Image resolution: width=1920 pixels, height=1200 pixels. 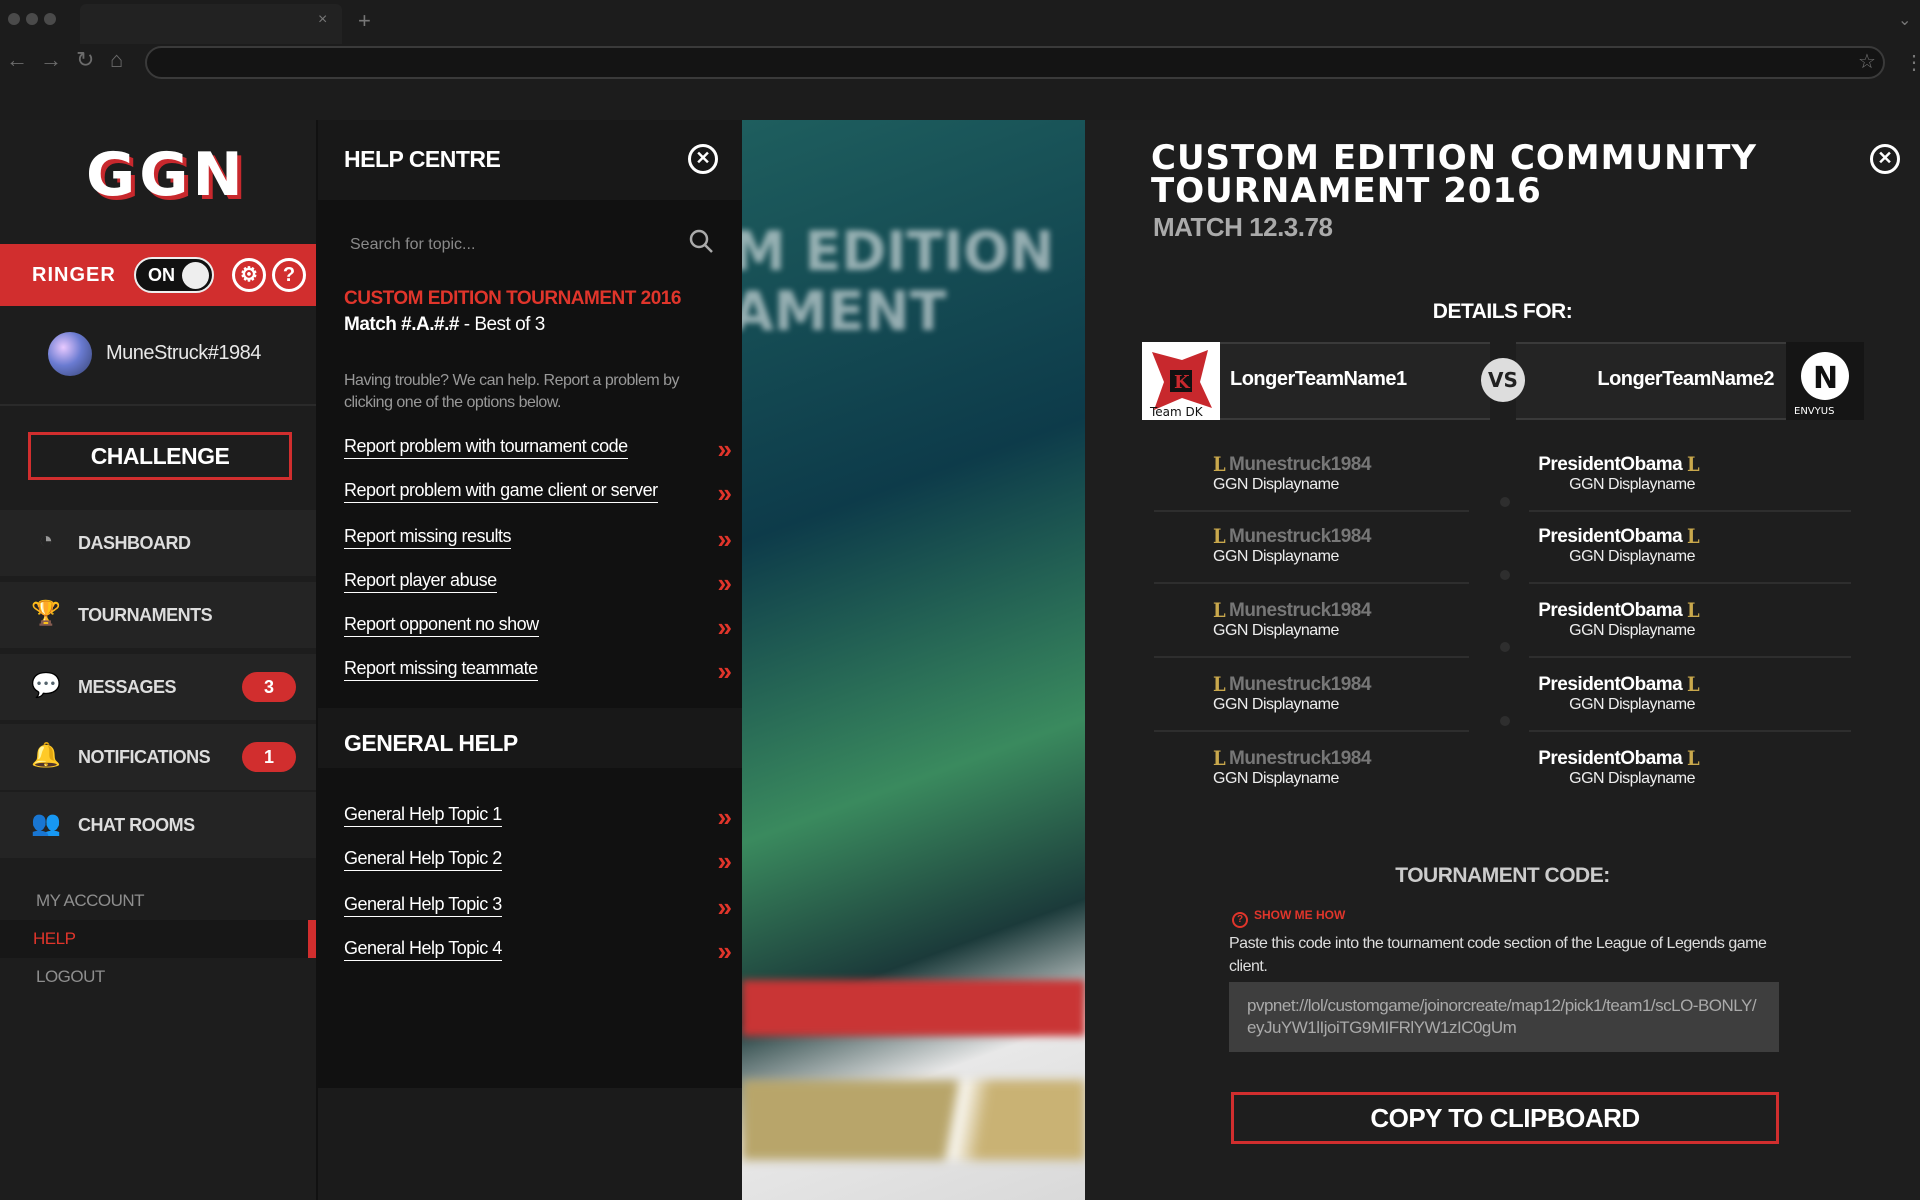 I want to click on ringer-toggle: ON, so click(x=174, y=275).